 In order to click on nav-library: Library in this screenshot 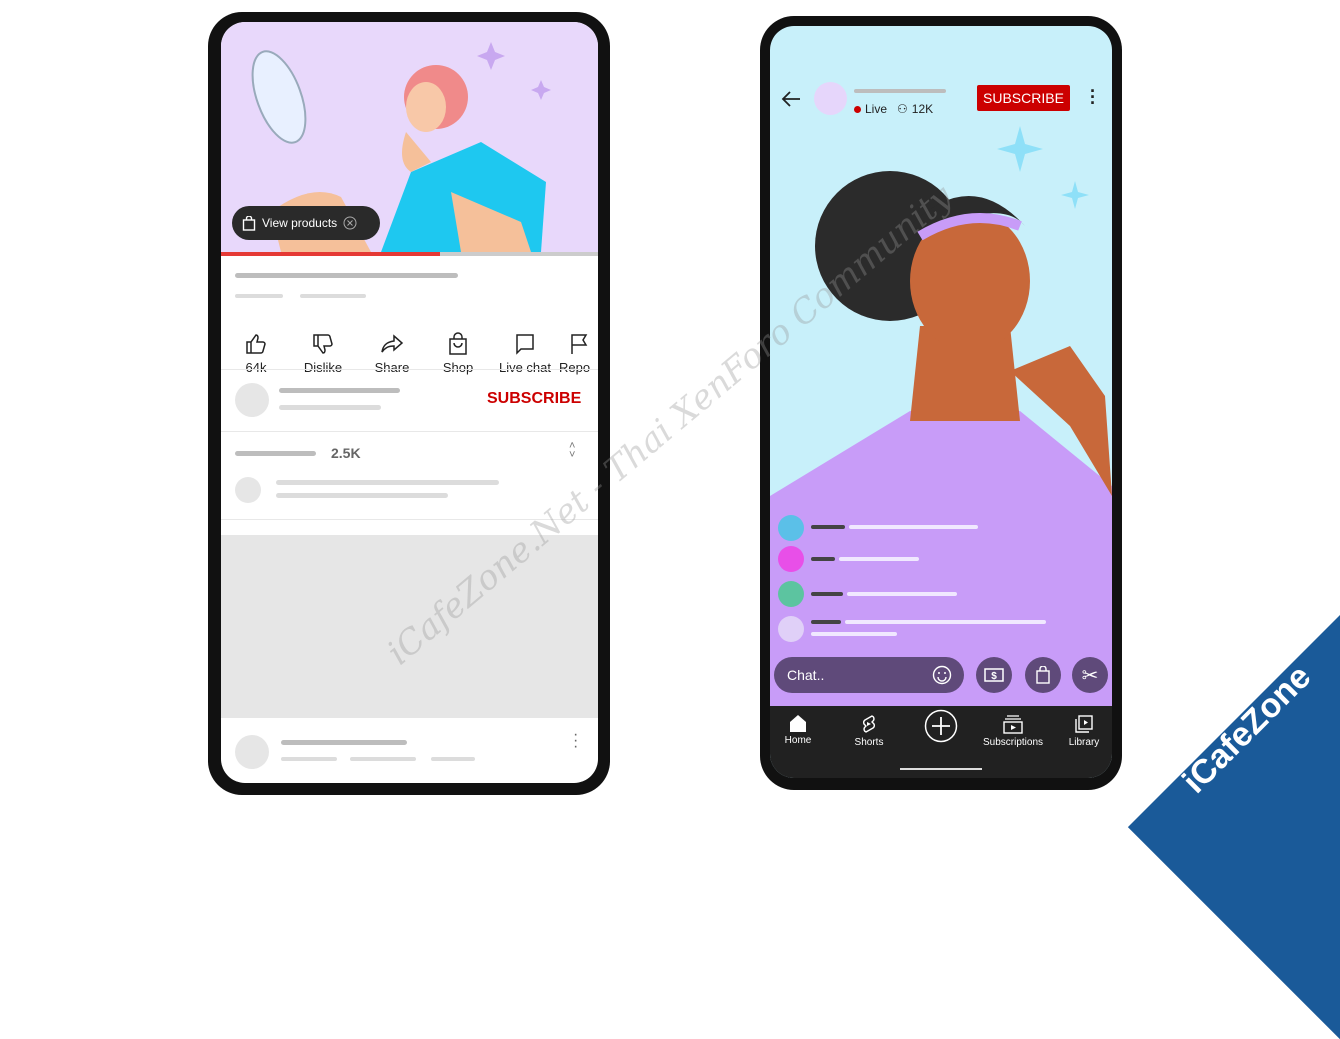, I will do `click(1080, 731)`.